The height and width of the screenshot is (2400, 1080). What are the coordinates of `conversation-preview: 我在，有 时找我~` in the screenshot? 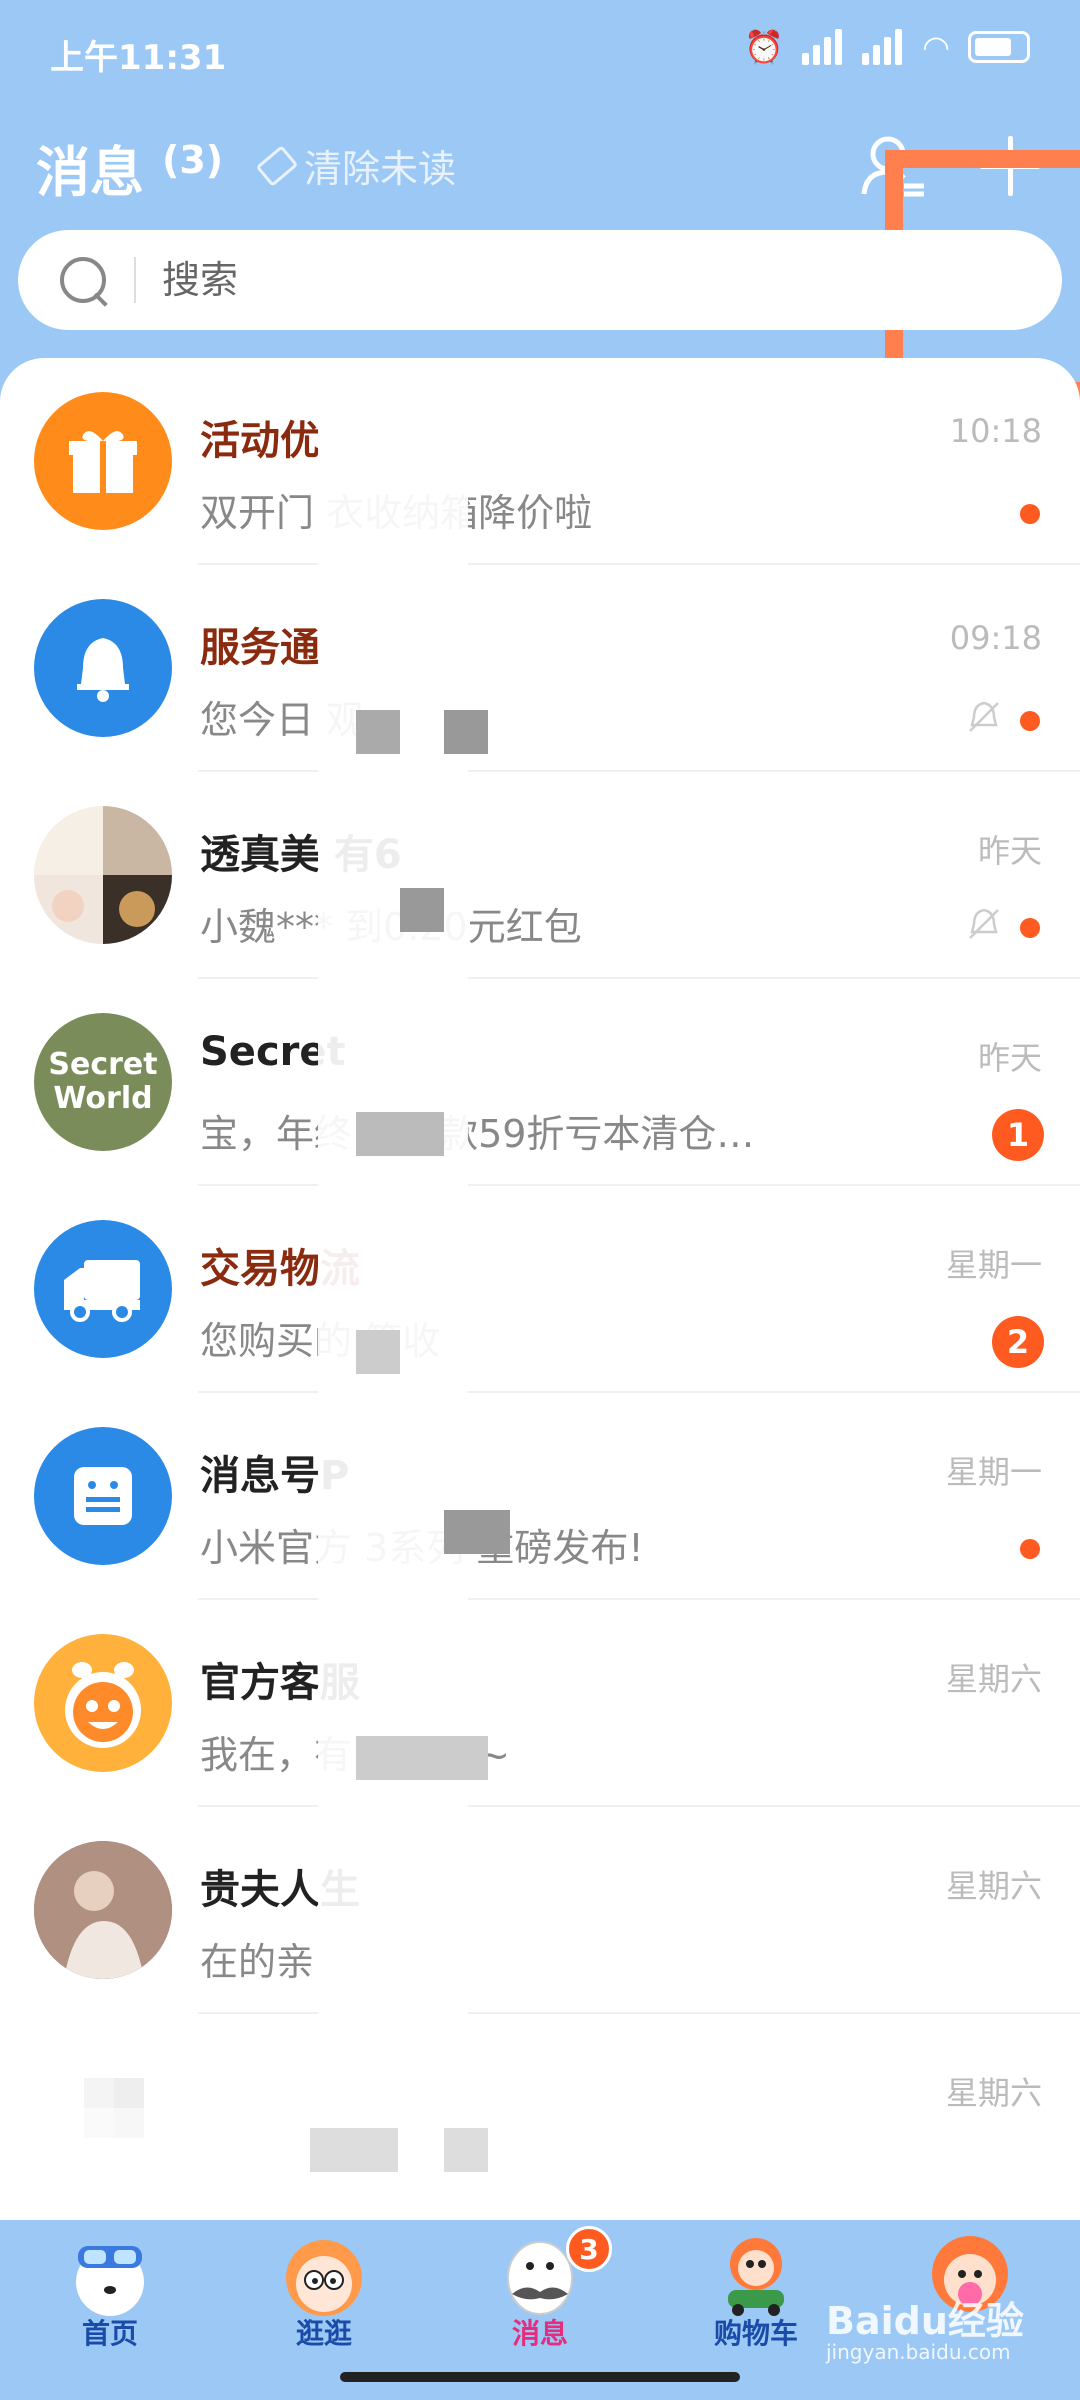 It's located at (355, 1755).